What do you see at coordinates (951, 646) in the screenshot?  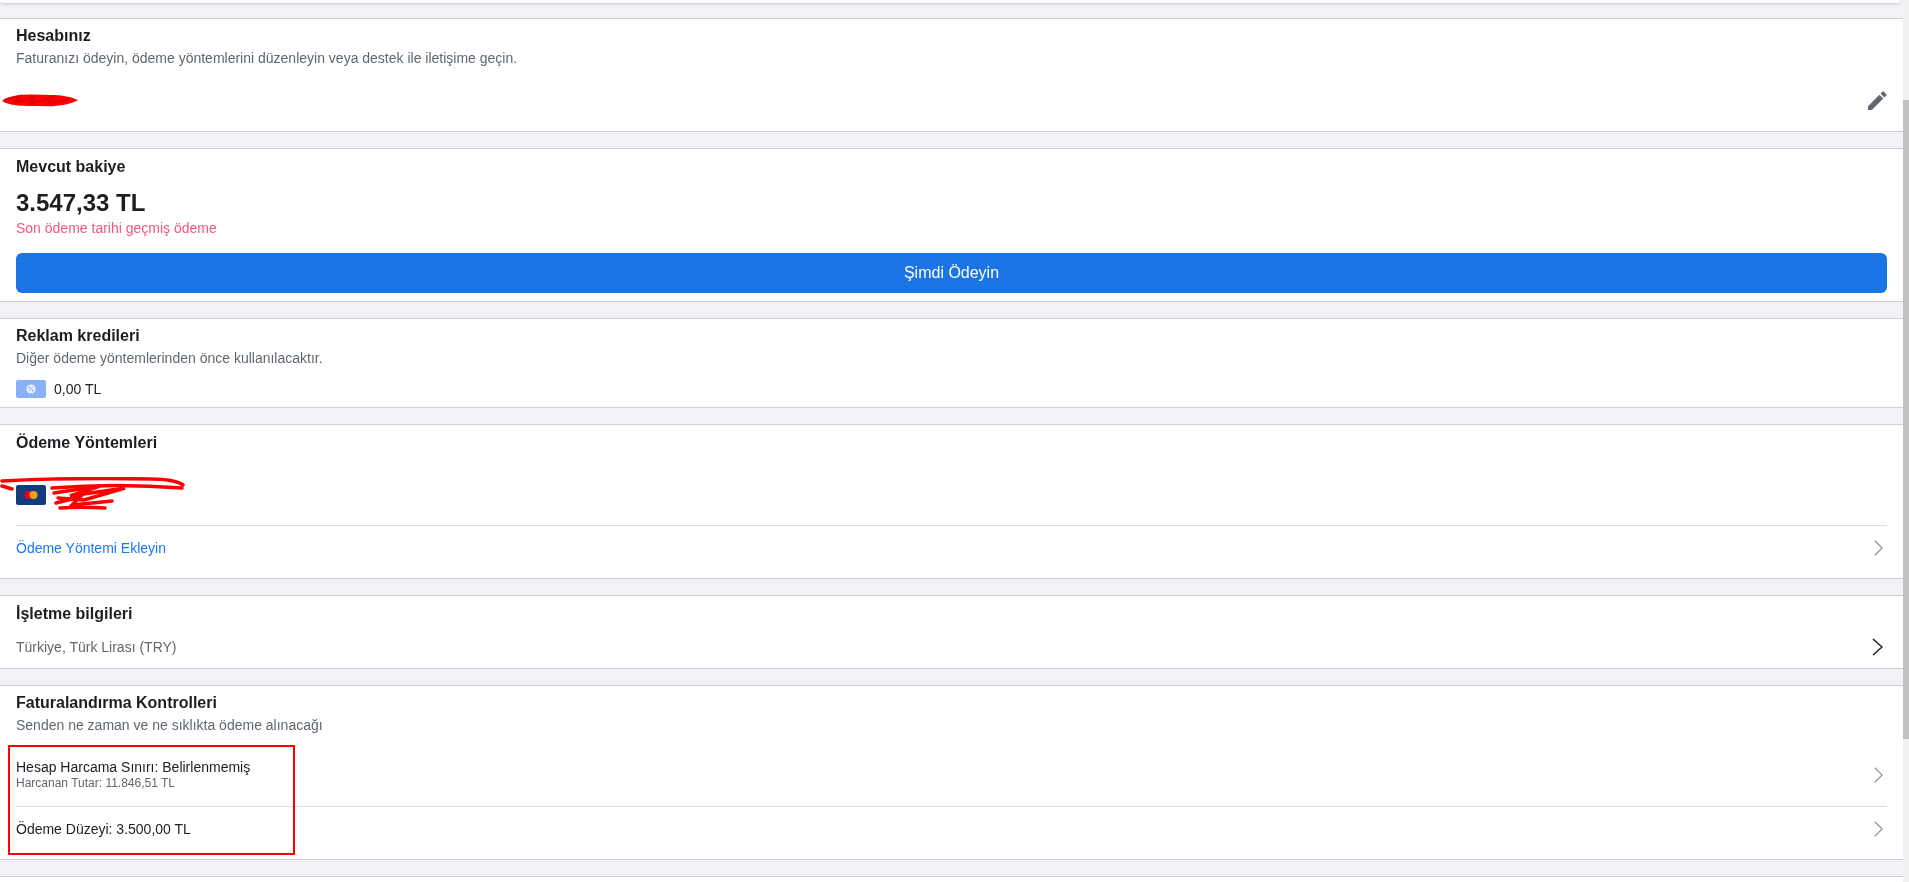 I see `business-info-item: Türkiye, Türk Lirası (TRY)` at bounding box center [951, 646].